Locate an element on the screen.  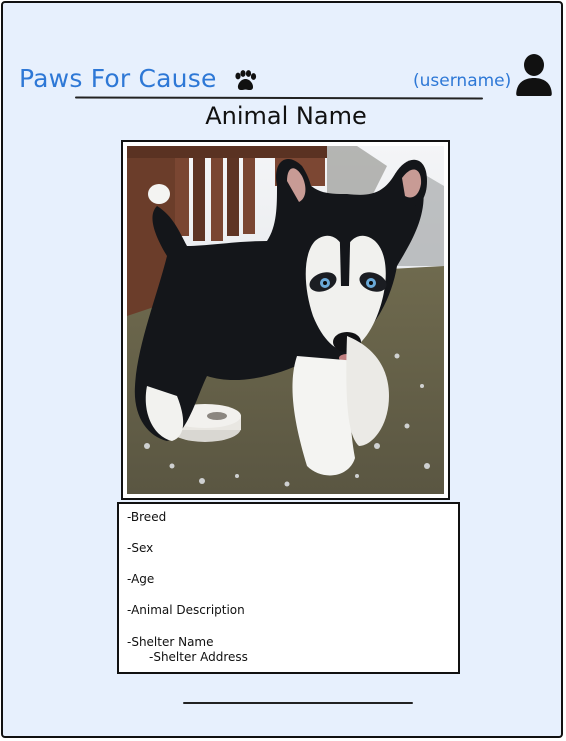
paw-icon is located at coordinates (246, 80).